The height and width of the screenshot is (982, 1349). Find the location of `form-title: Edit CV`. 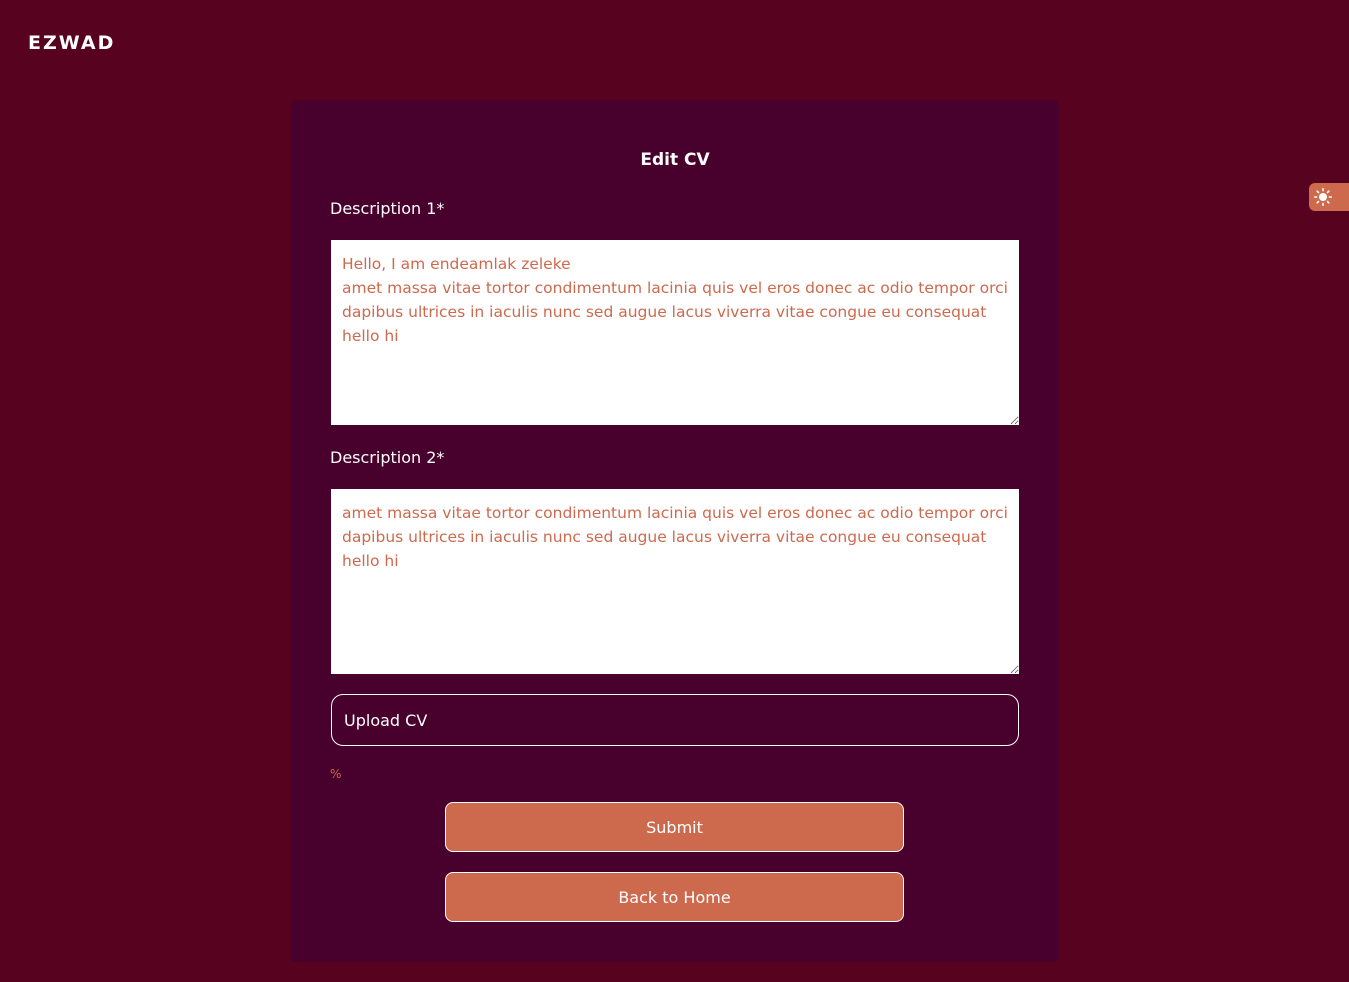

form-title: Edit CV is located at coordinates (675, 160).